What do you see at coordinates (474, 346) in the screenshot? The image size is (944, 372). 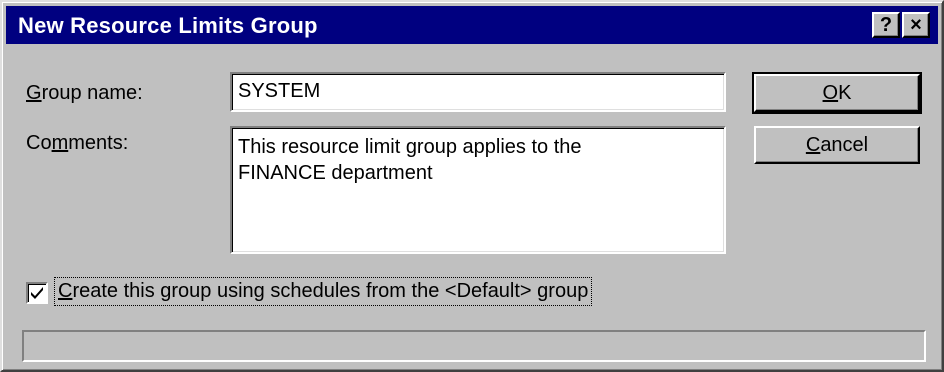 I see `status-bar` at bounding box center [474, 346].